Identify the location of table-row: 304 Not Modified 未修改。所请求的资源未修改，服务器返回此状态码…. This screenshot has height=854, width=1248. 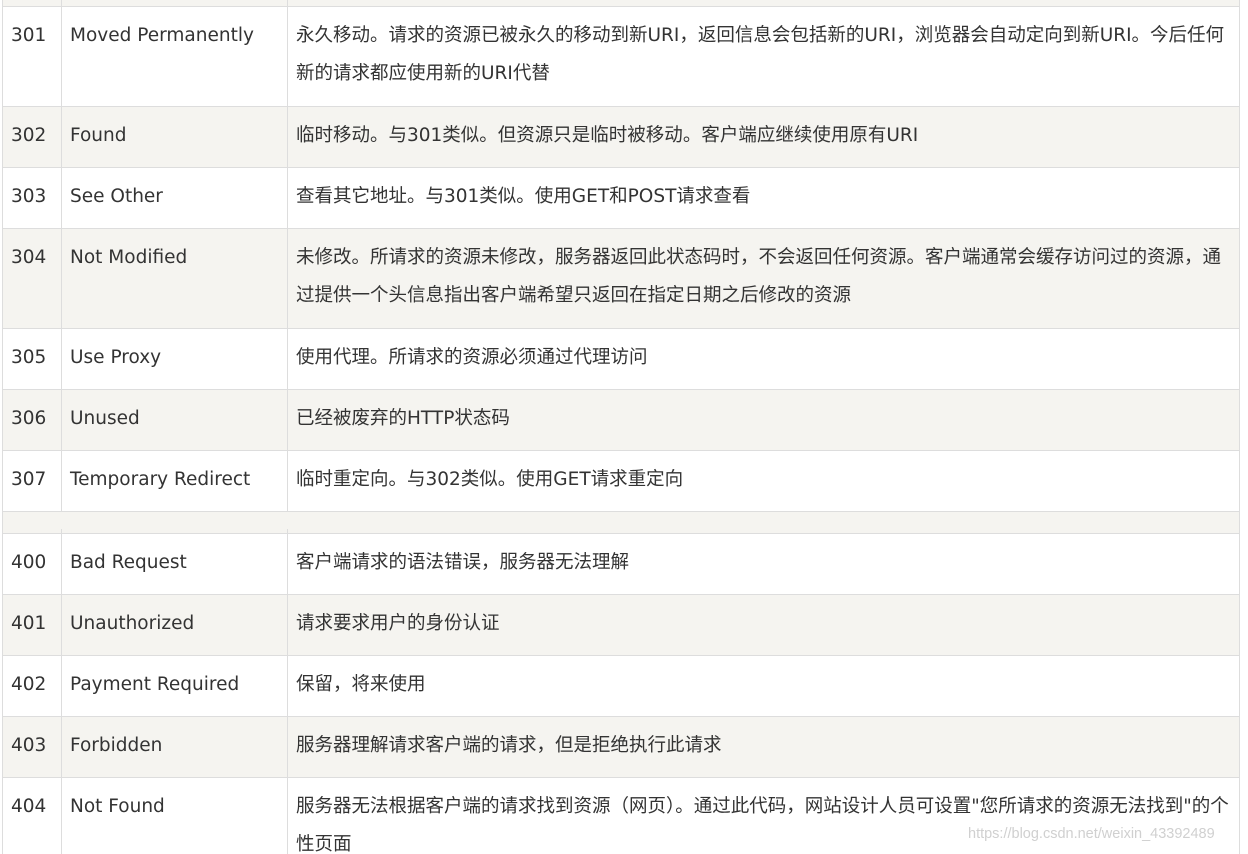
(621, 276).